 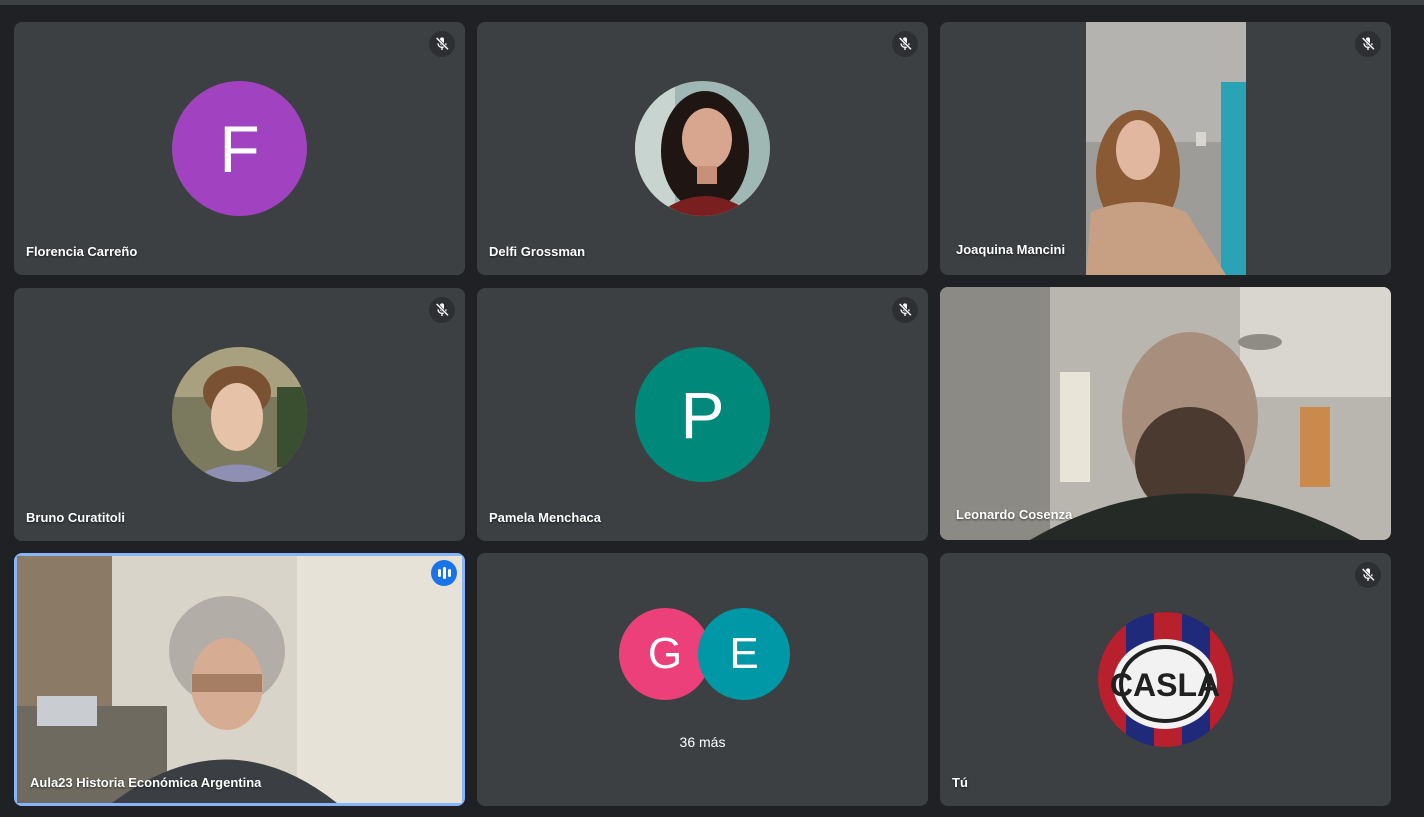 I want to click on participant-tile-florencia: F Florencia Carreño, so click(x=239, y=148).